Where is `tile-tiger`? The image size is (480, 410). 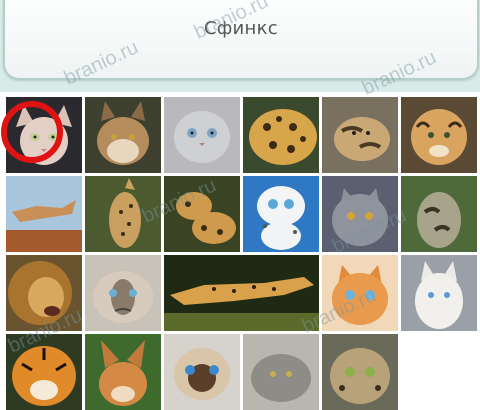
tile-tiger is located at coordinates (44, 372).